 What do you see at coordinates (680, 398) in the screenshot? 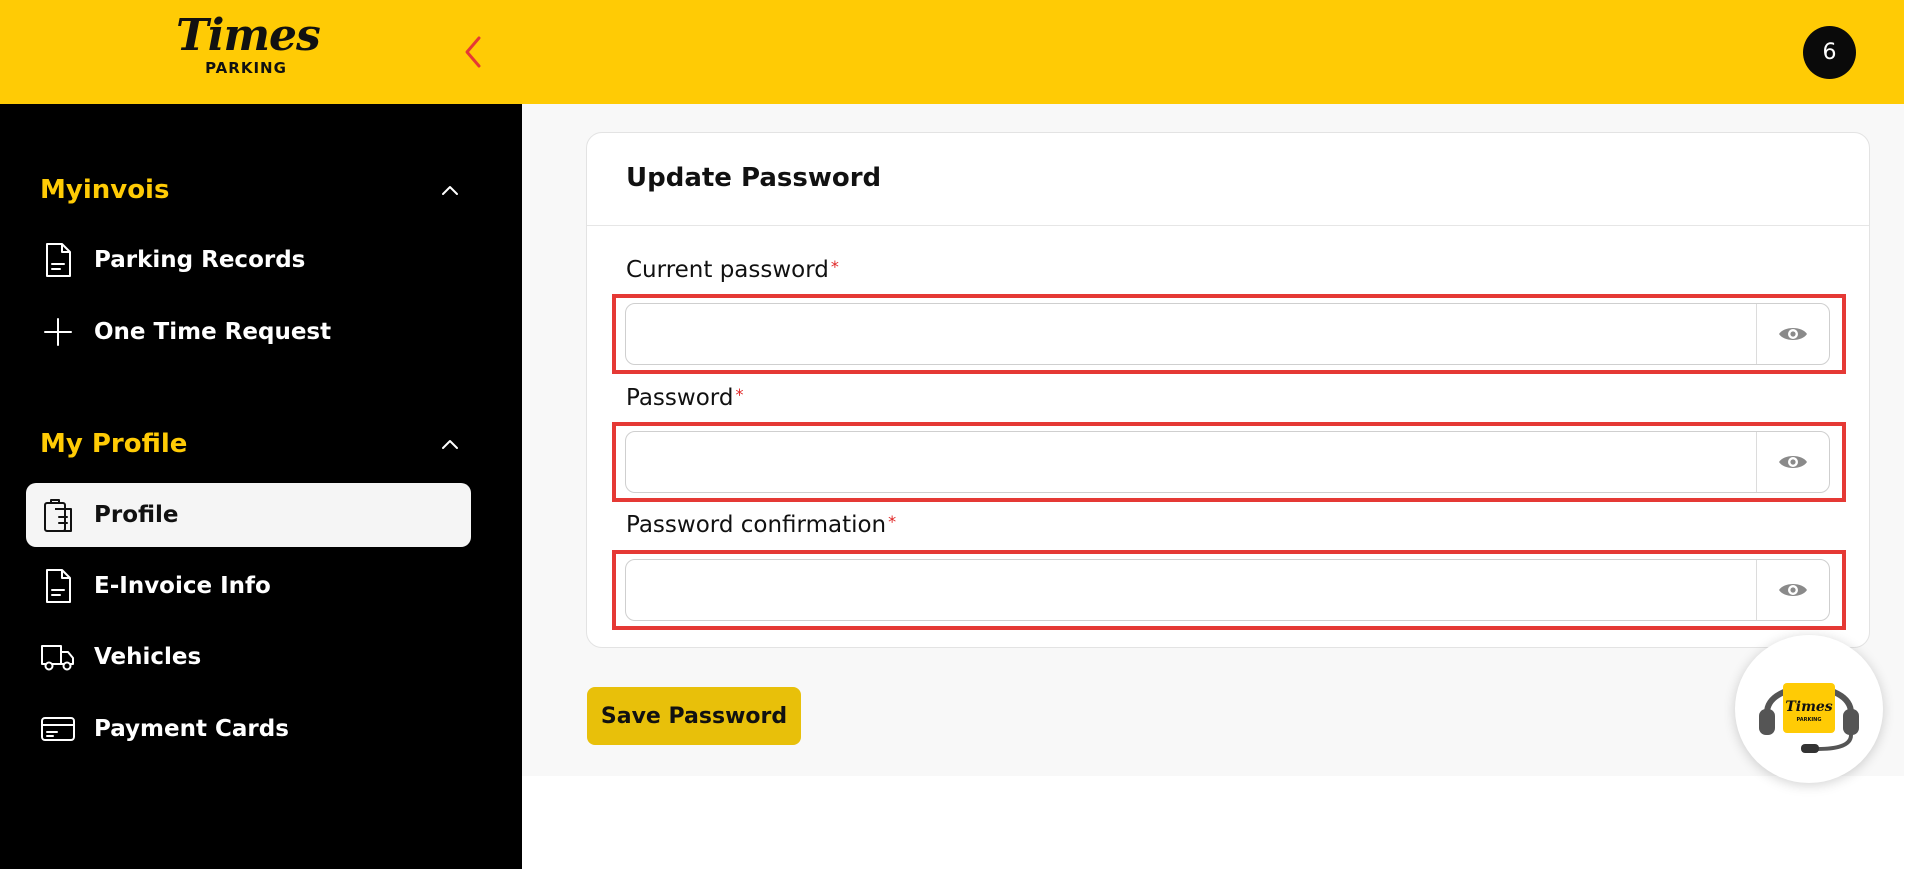
I see `field-label-text: Password` at bounding box center [680, 398].